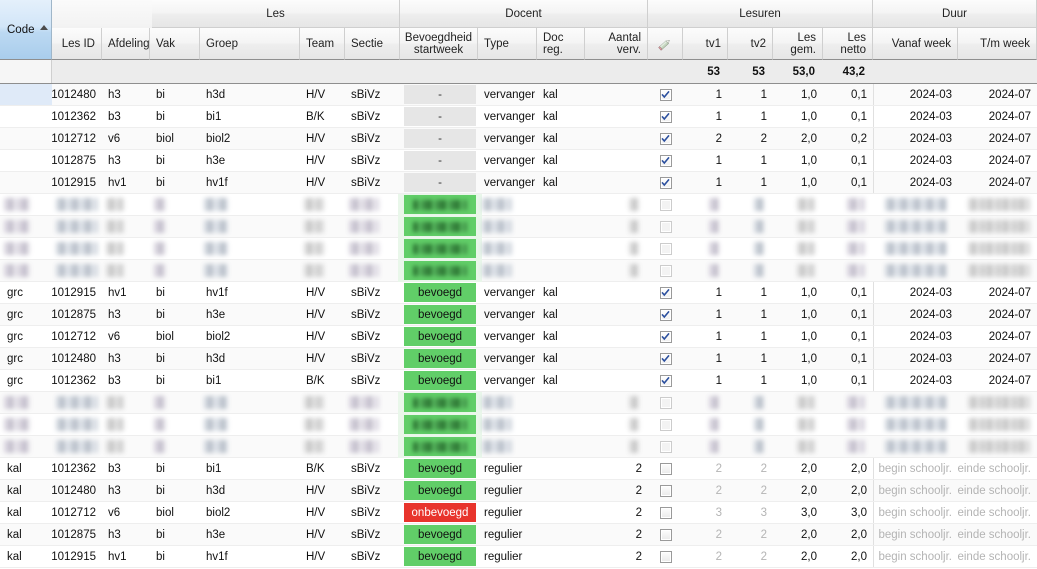  I want to click on cell-les-id: 1012875, so click(77, 160).